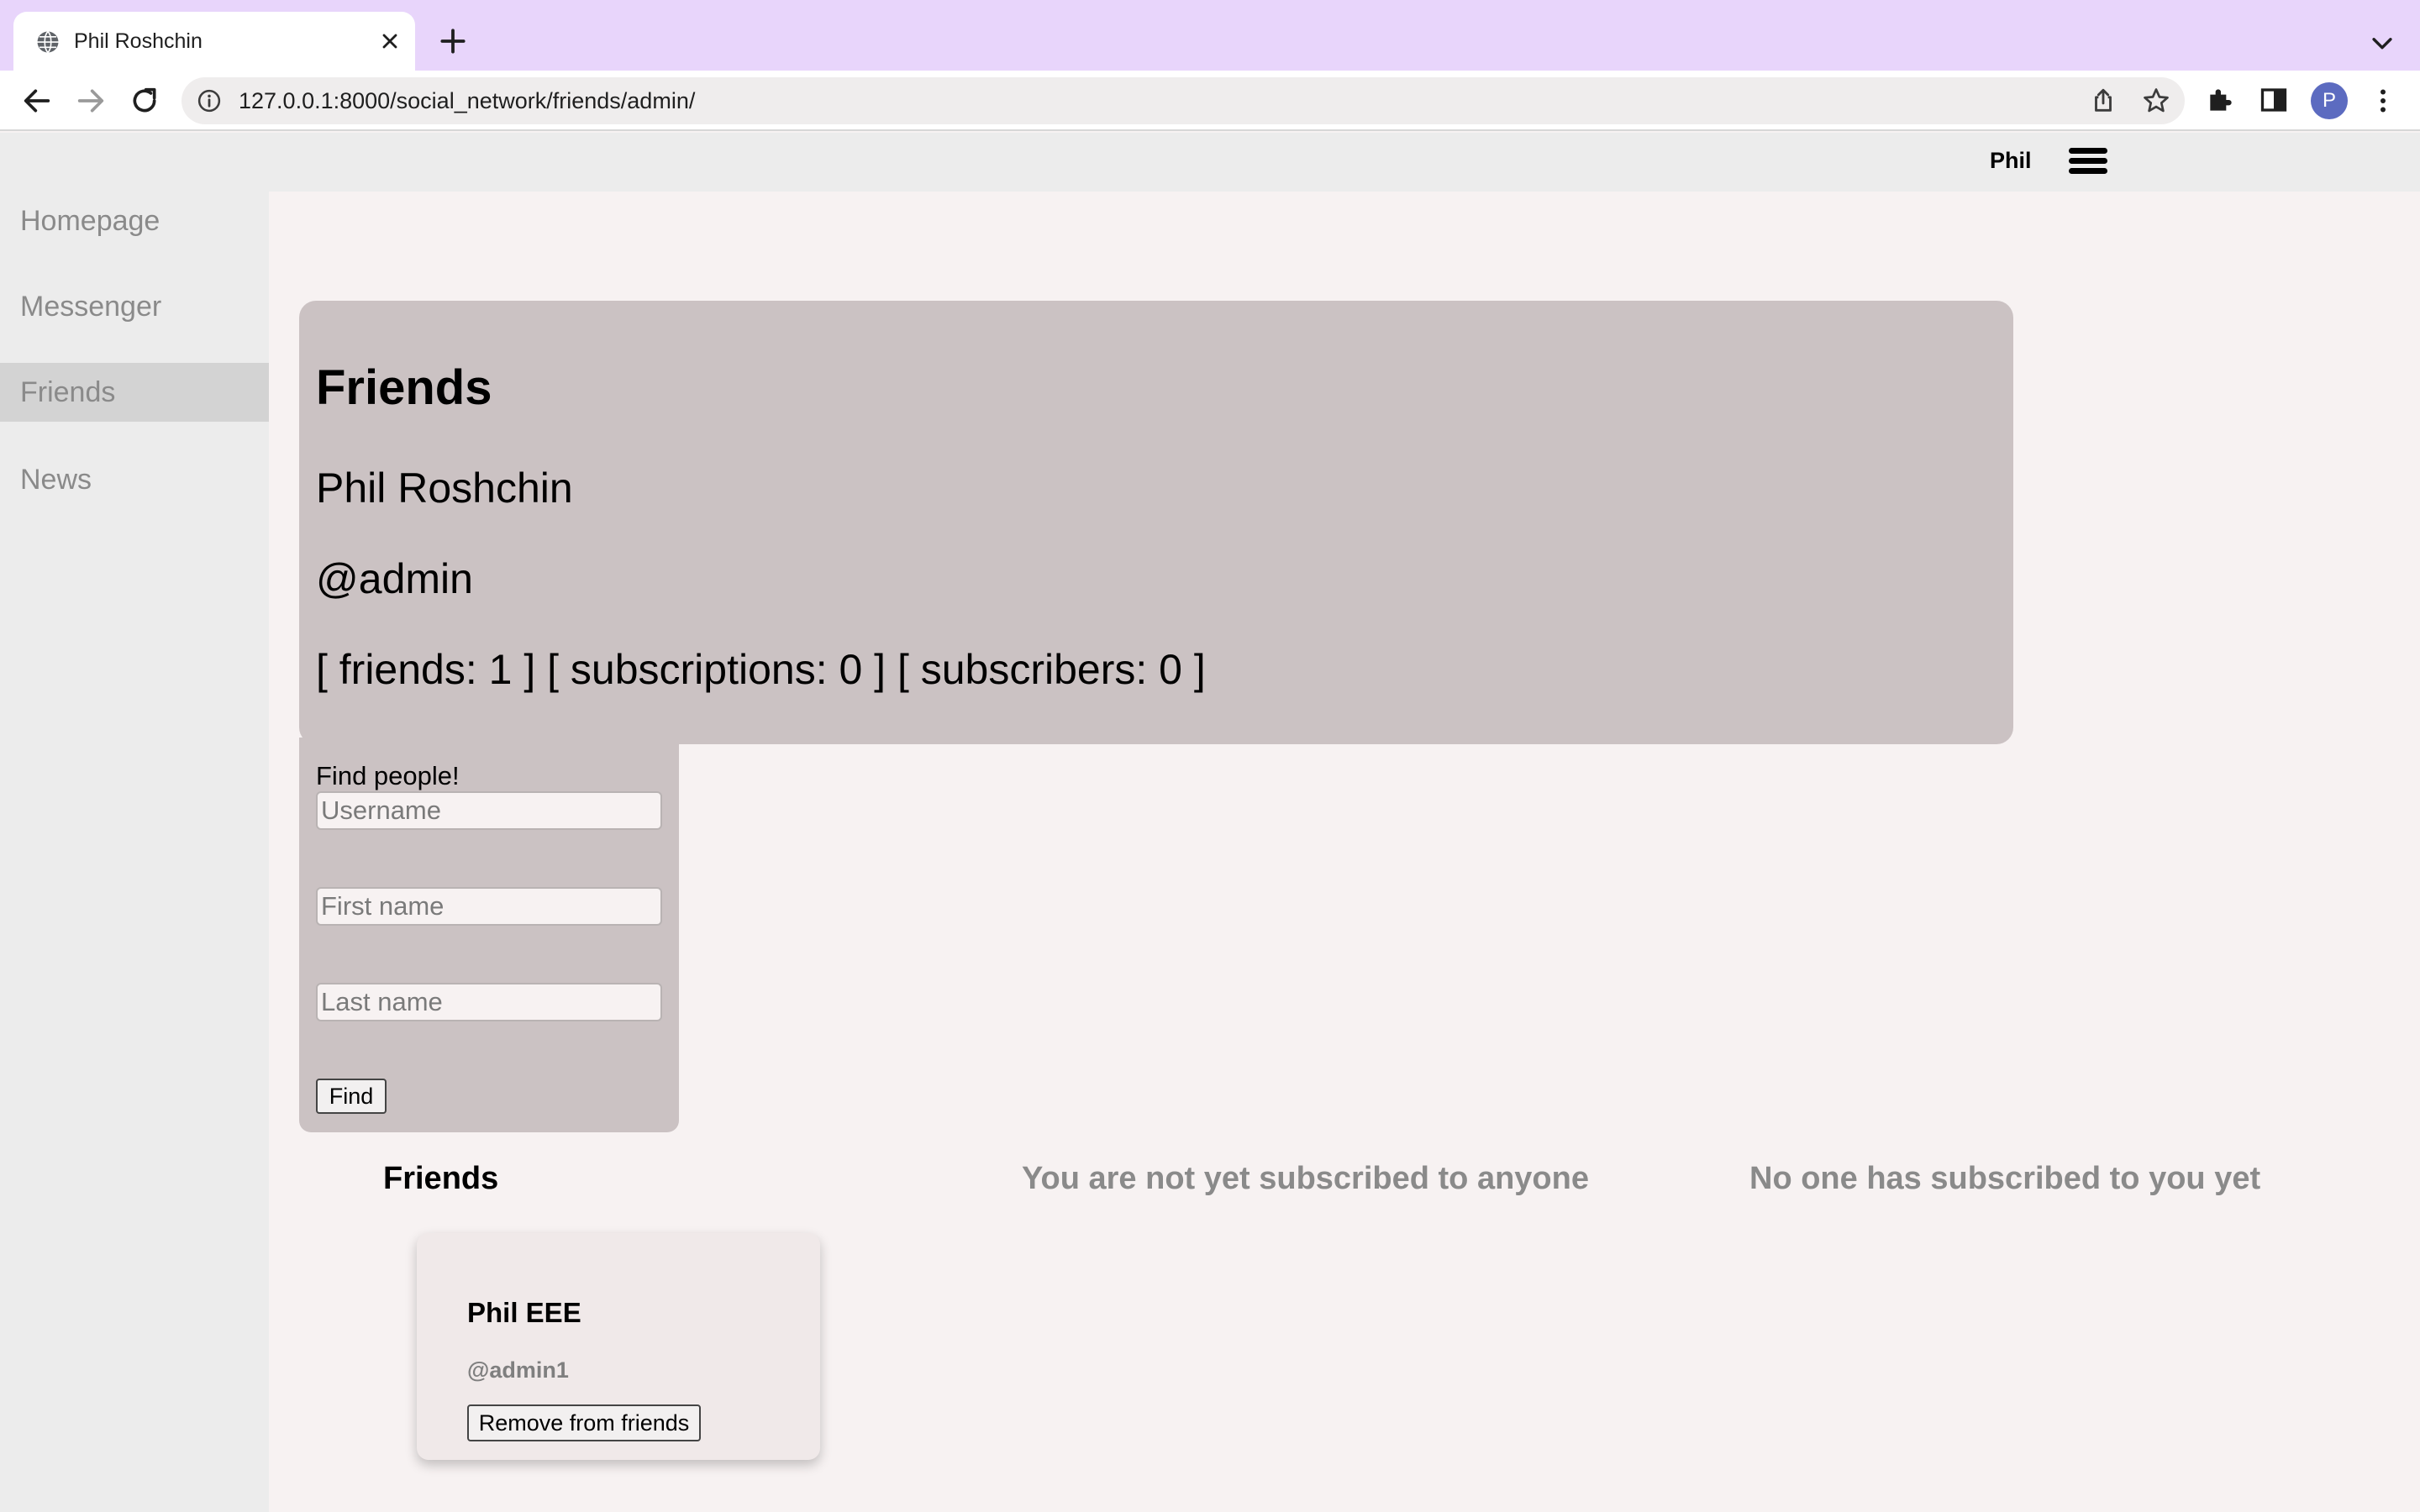 This screenshot has width=2420, height=1512. Describe the element at coordinates (489, 935) in the screenshot. I see `find-people-form: Find people! Find` at that location.